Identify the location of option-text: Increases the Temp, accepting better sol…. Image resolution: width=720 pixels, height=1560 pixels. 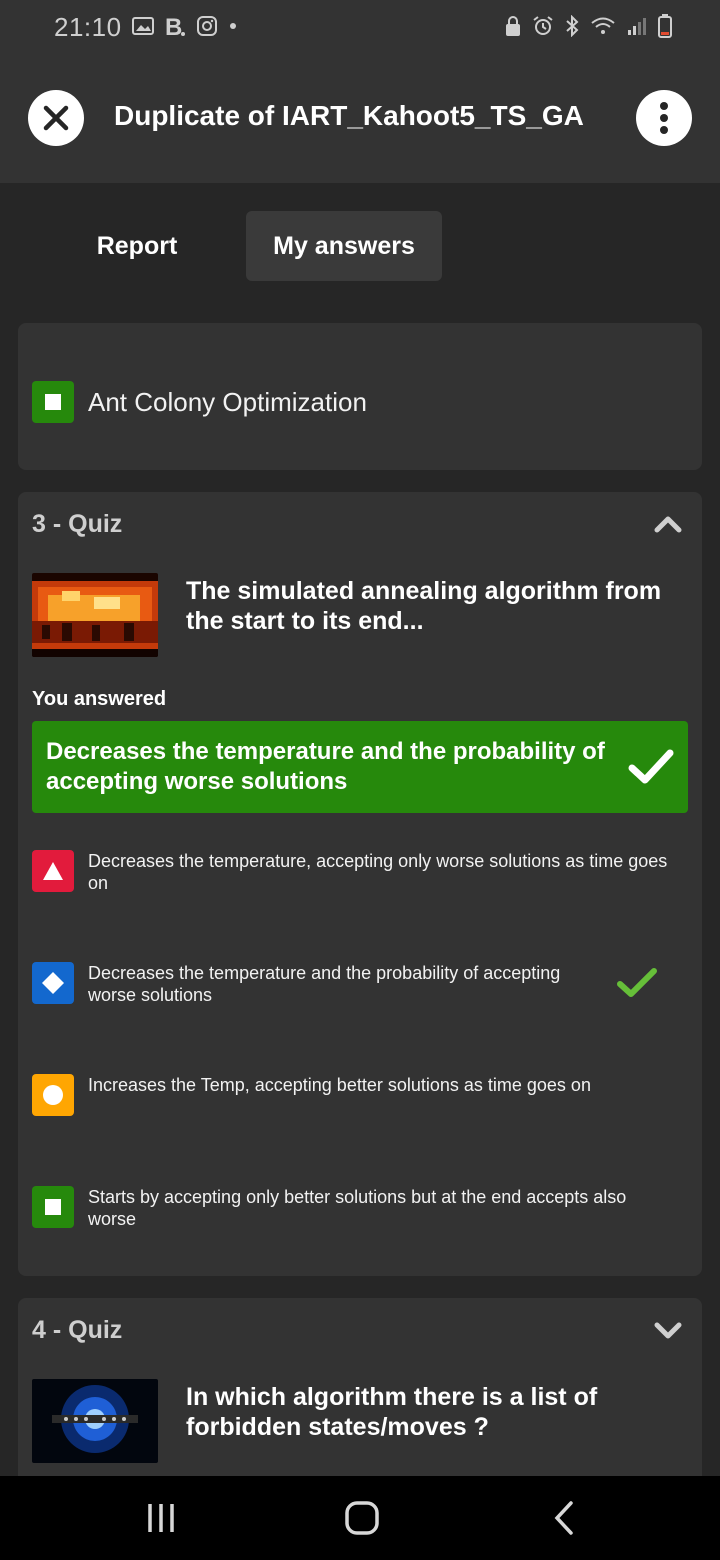
(339, 1085).